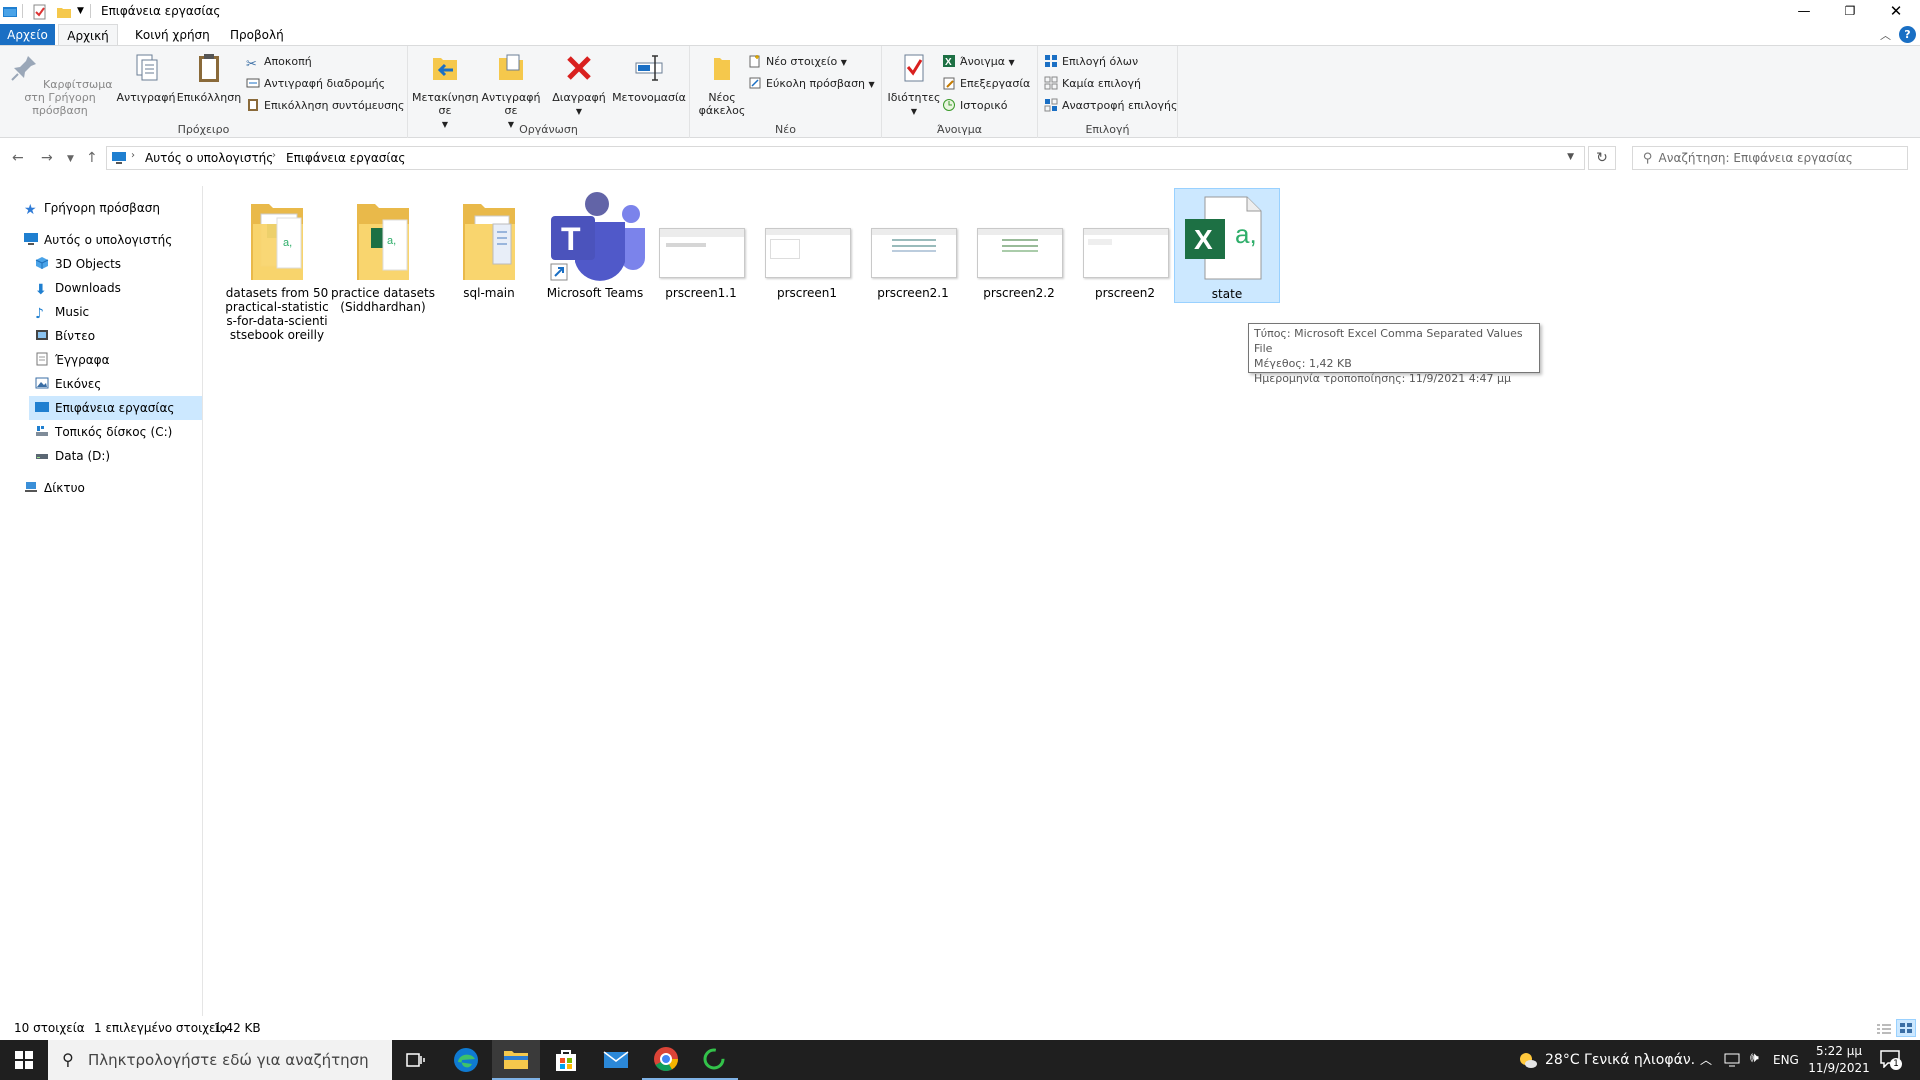 The image size is (1920, 1080). Describe the element at coordinates (220, 1060) in the screenshot. I see `taskbar-search-input: ⚲ Πληκτρολογήστε εδώ για αναζήτηση` at that location.